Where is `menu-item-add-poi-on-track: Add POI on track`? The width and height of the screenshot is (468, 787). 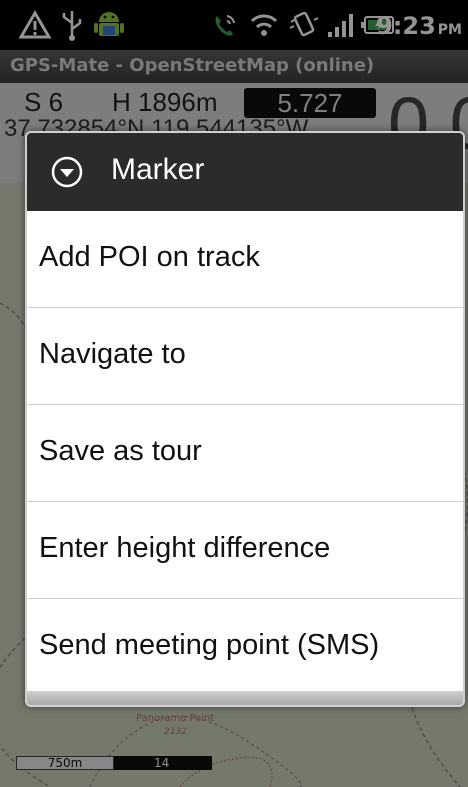
menu-item-add-poi-on-track: Add POI on track is located at coordinates (245, 259).